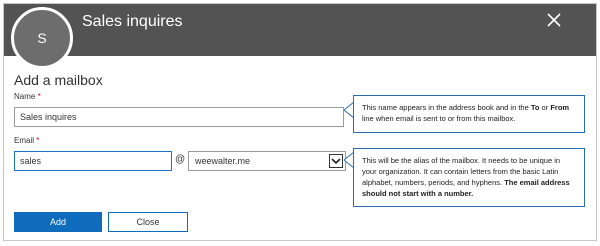 This screenshot has height=246, width=600. I want to click on add-button: Add, so click(58, 222).